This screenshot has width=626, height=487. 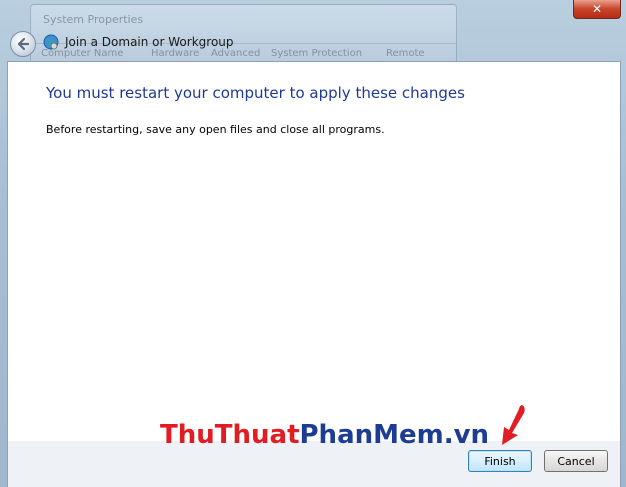 What do you see at coordinates (405, 53) in the screenshot?
I see `background-tab-remote: Remote` at bounding box center [405, 53].